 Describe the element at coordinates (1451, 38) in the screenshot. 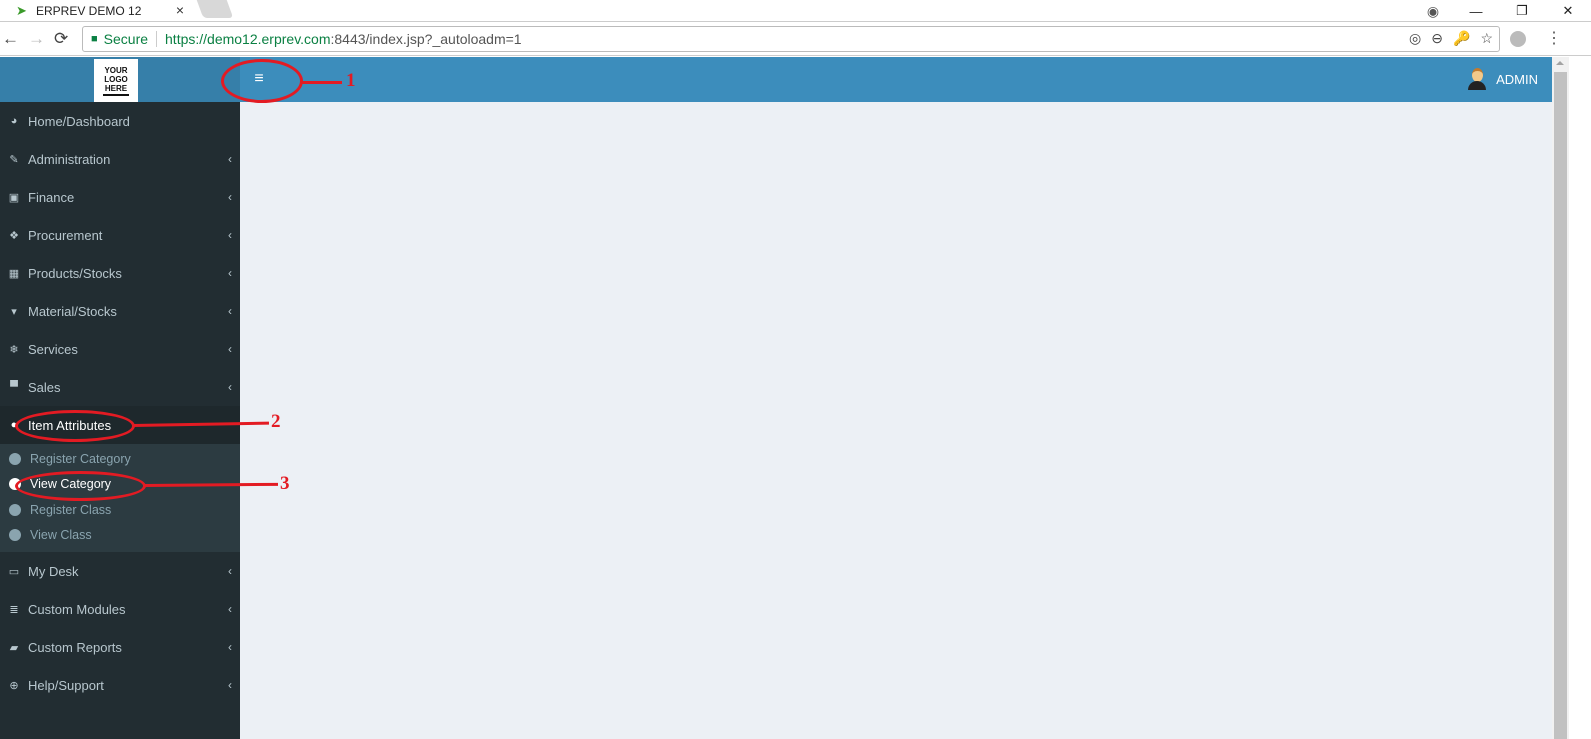

I see `omnibox-icons: ◎ ⊖ 🔑 ☆` at that location.